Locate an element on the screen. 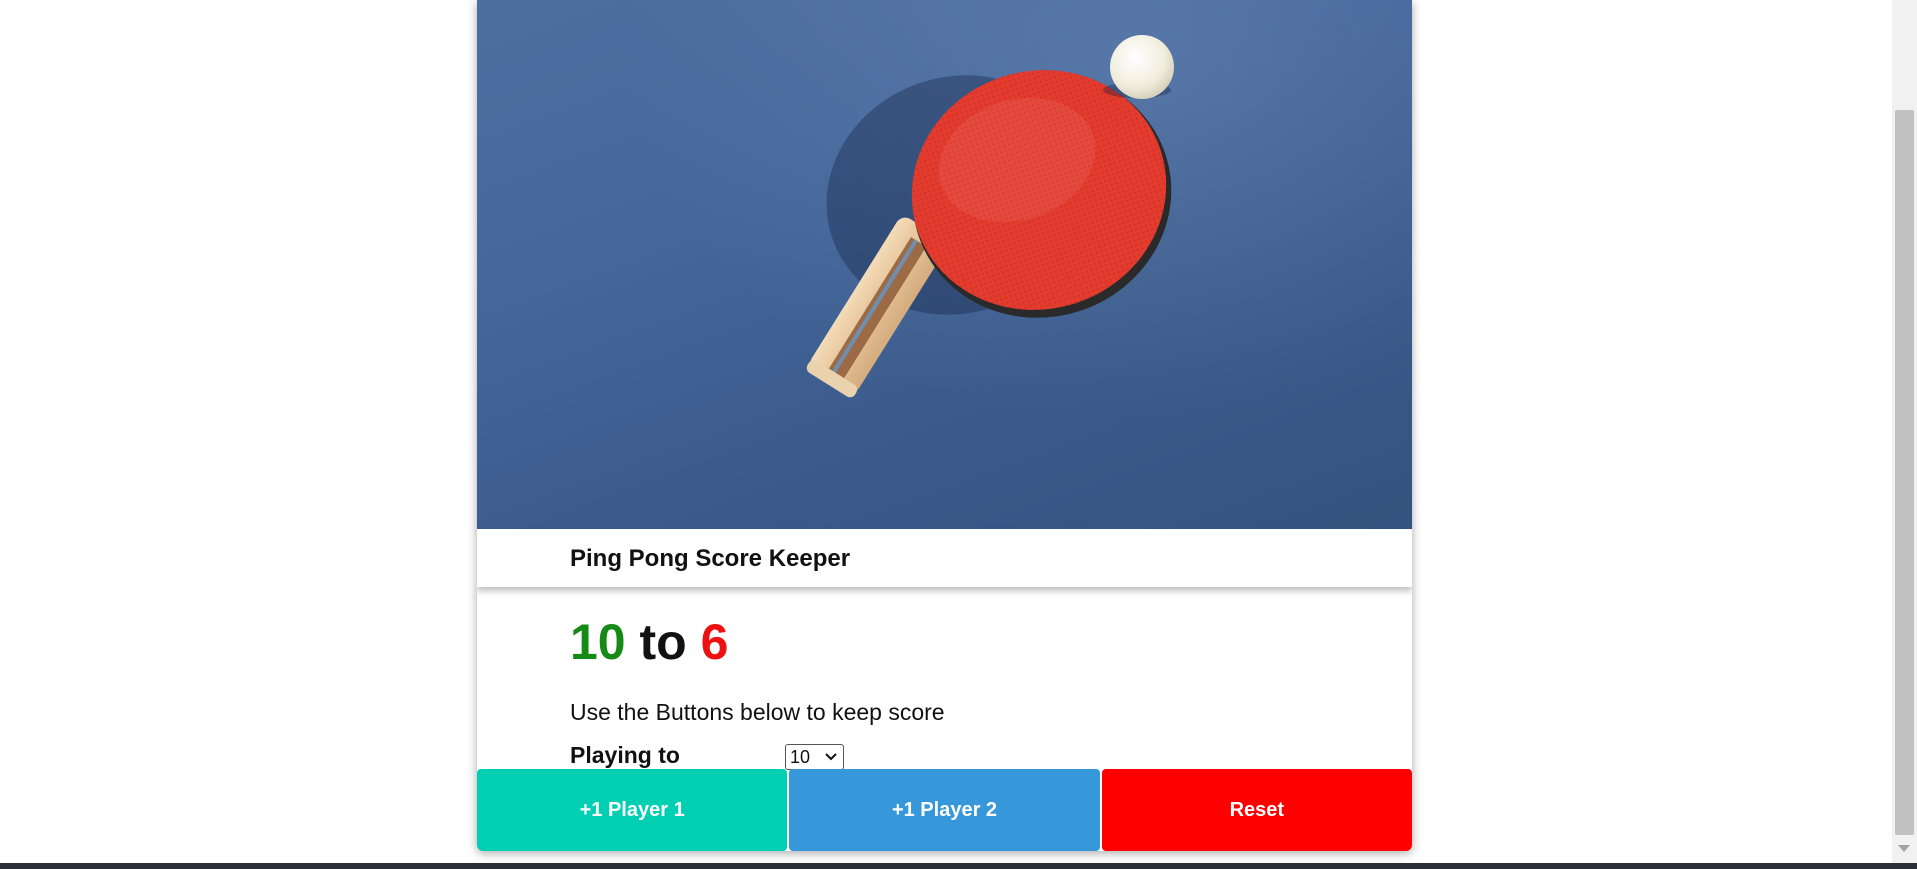 This screenshot has width=1917, height=869. playing-to-selected-value: 10 is located at coordinates (800, 756).